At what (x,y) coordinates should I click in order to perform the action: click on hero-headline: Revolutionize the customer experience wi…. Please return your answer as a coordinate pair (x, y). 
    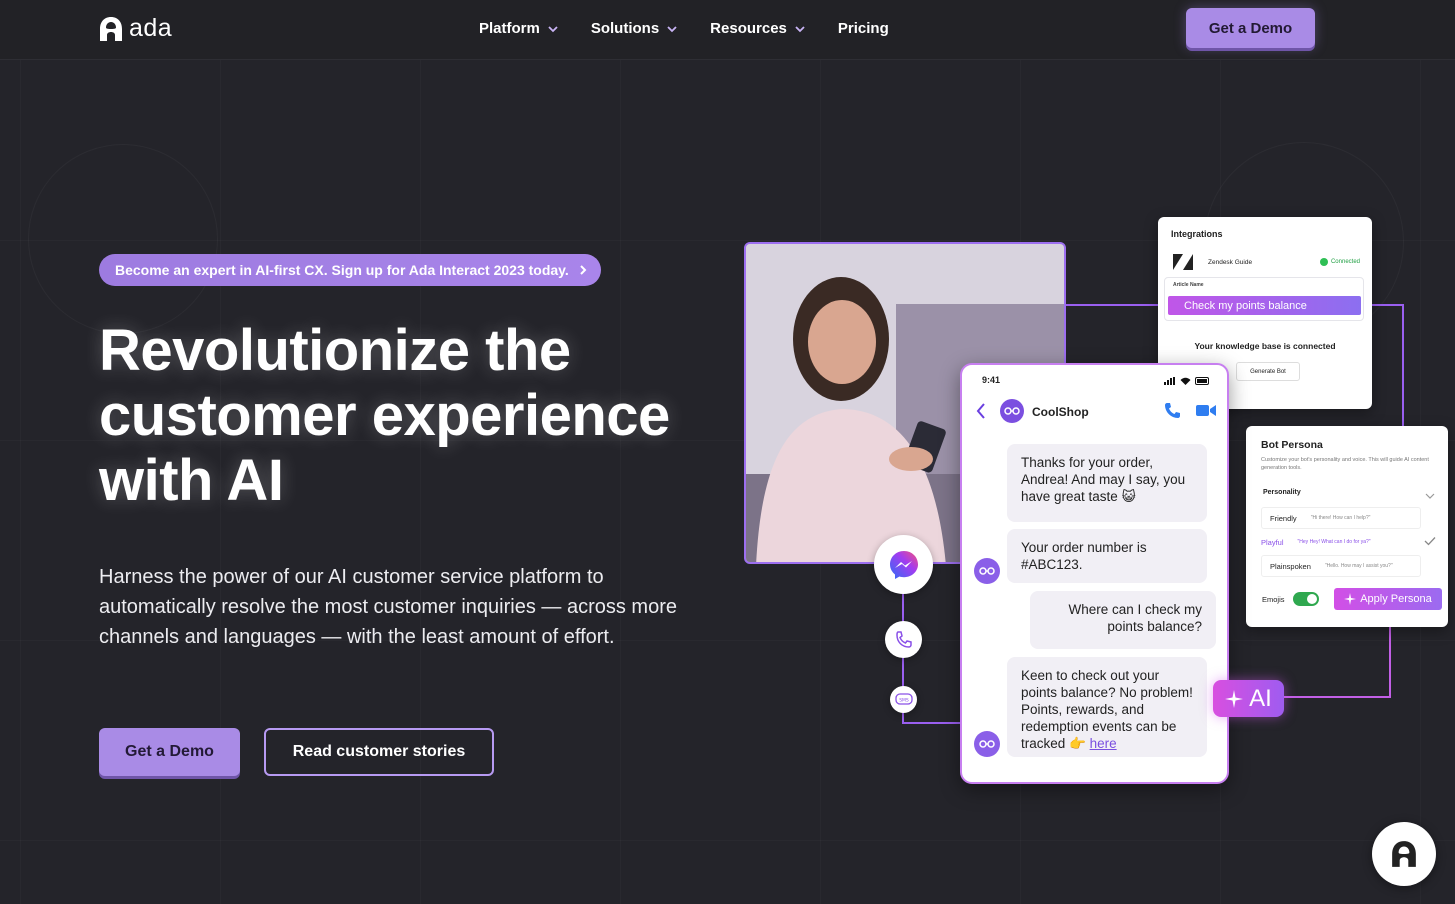
    Looking at the image, I should click on (384, 415).